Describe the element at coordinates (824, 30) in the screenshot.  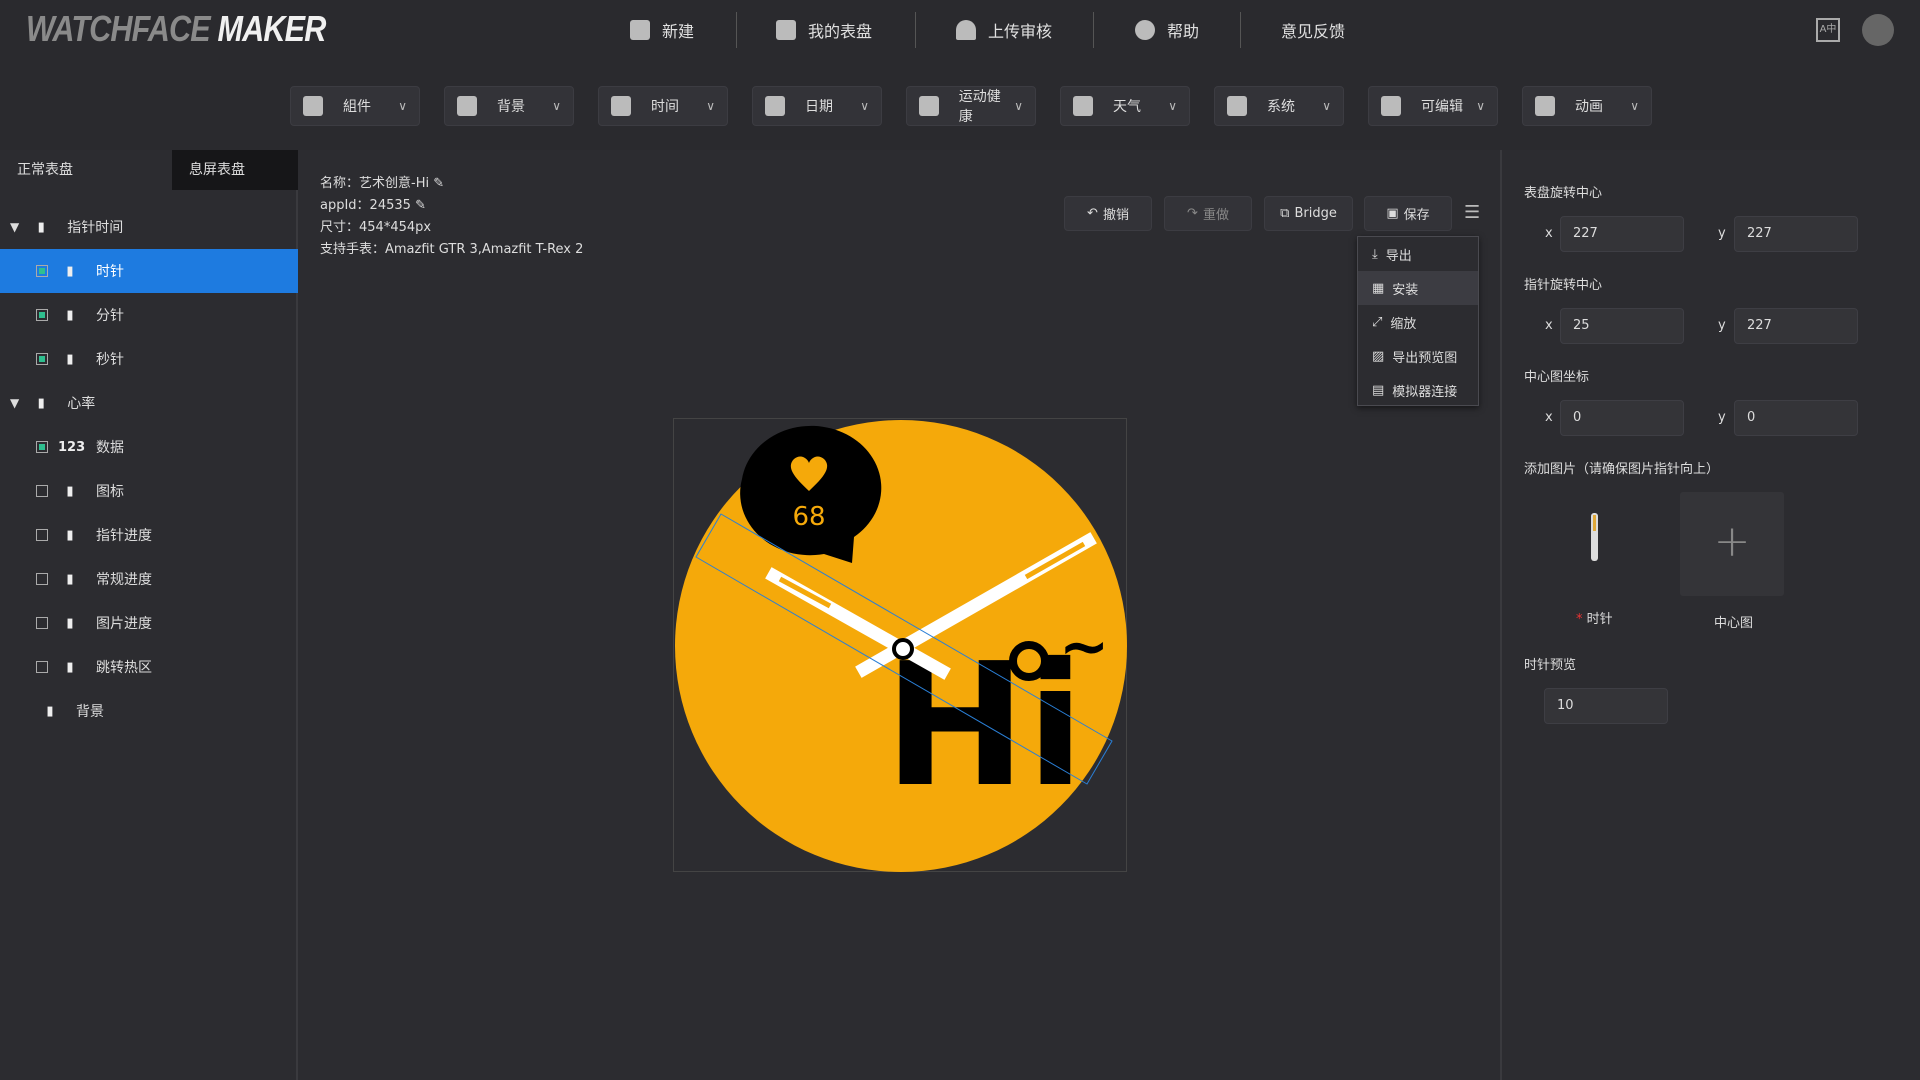
I see `nav-my-watchfaces: 我的表盘` at that location.